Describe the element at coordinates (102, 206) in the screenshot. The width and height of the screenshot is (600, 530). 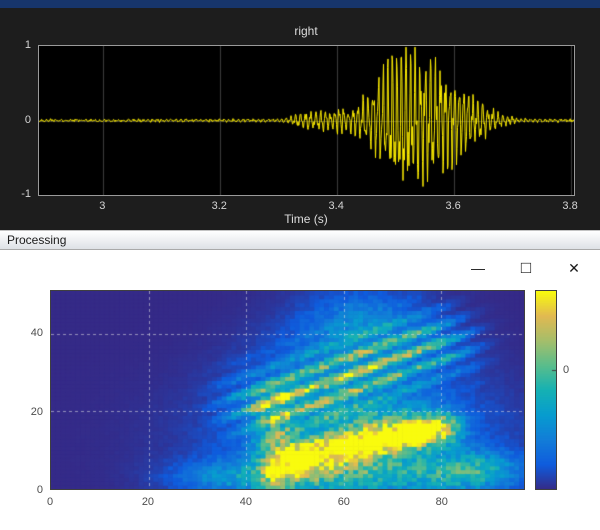
I see `waveform-xtick-label: 3` at that location.